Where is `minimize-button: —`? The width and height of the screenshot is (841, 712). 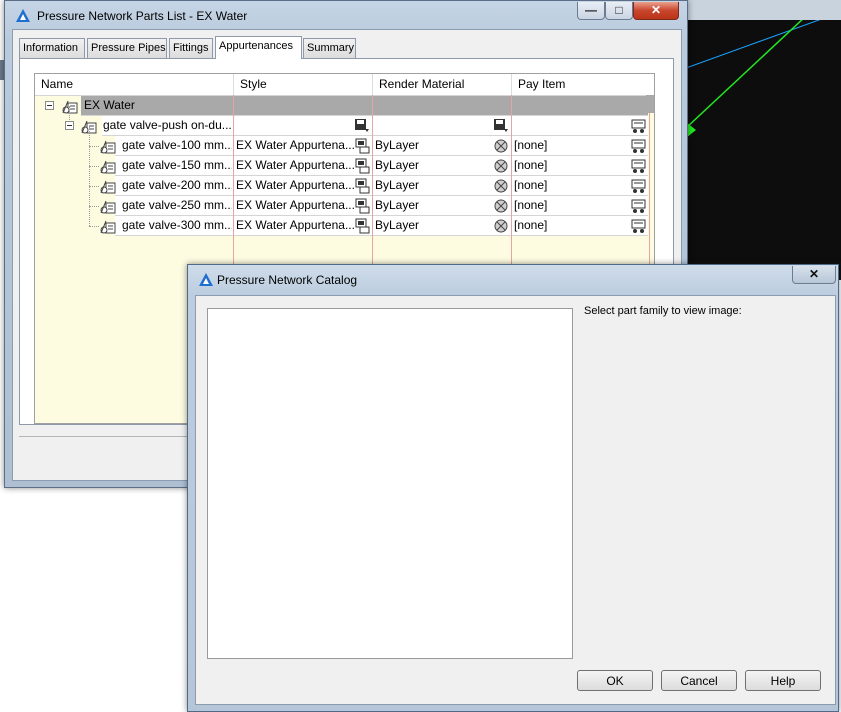
minimize-button: — is located at coordinates (591, 11).